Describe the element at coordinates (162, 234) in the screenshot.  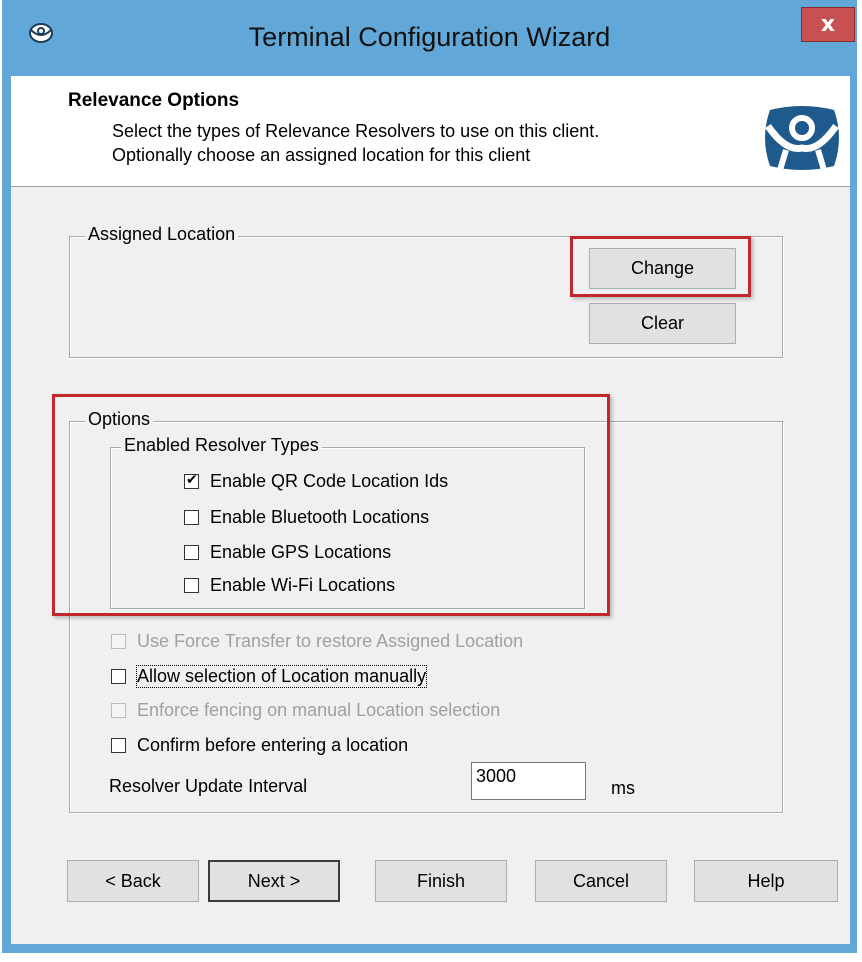
I see `assigned-location-legend: Assigned Location` at that location.